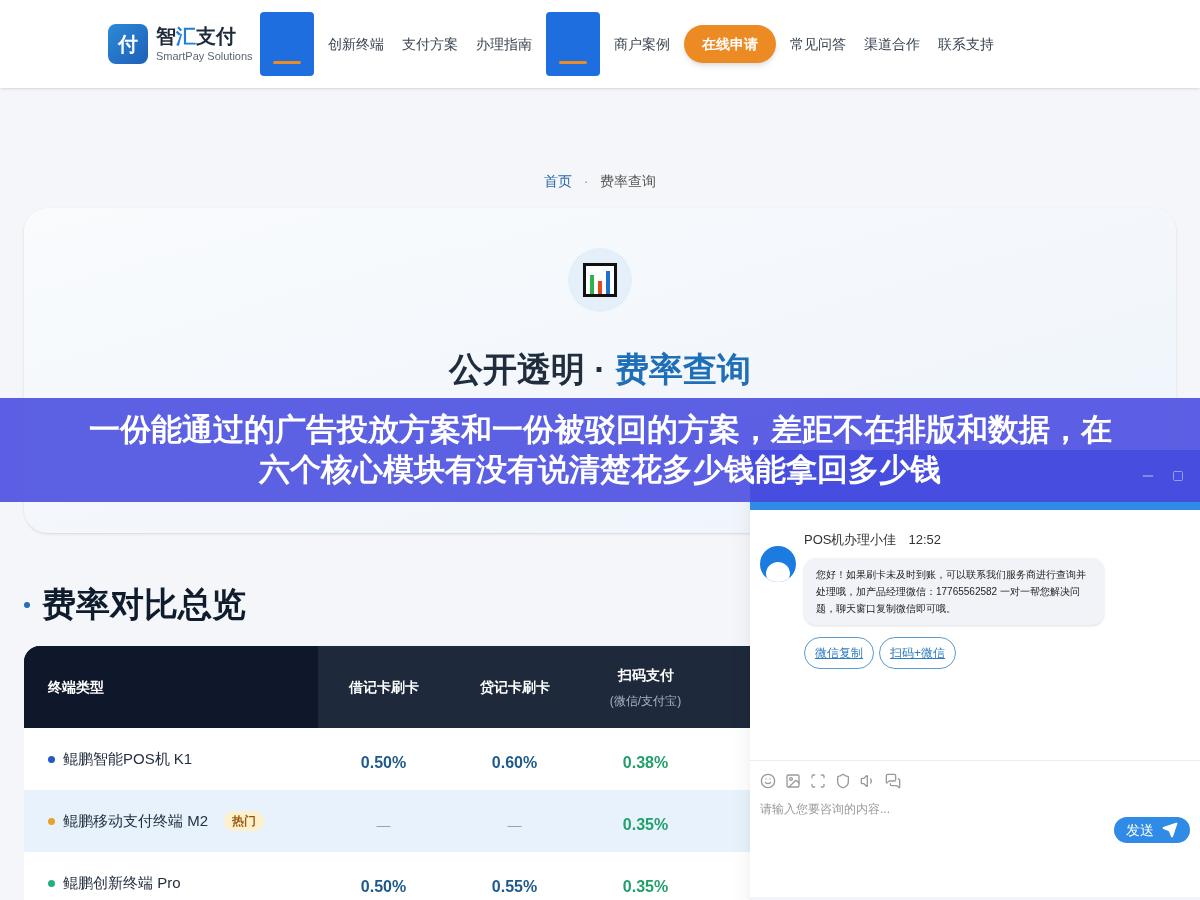 This screenshot has height=900, width=1200. What do you see at coordinates (600, 430) in the screenshot?
I see `banner-text: 一份能通过的广告投放方案和一份被驳回的方案，差距不在排版和数据，在` at bounding box center [600, 430].